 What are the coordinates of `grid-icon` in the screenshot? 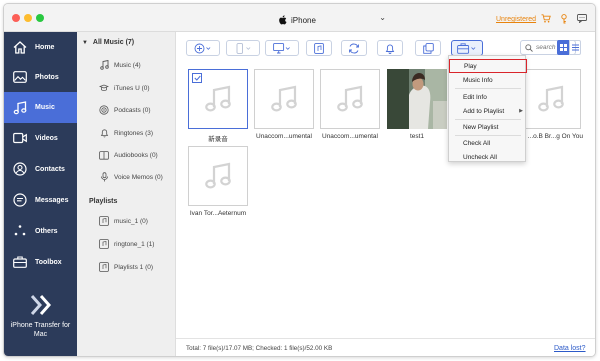 It's located at (563, 47).